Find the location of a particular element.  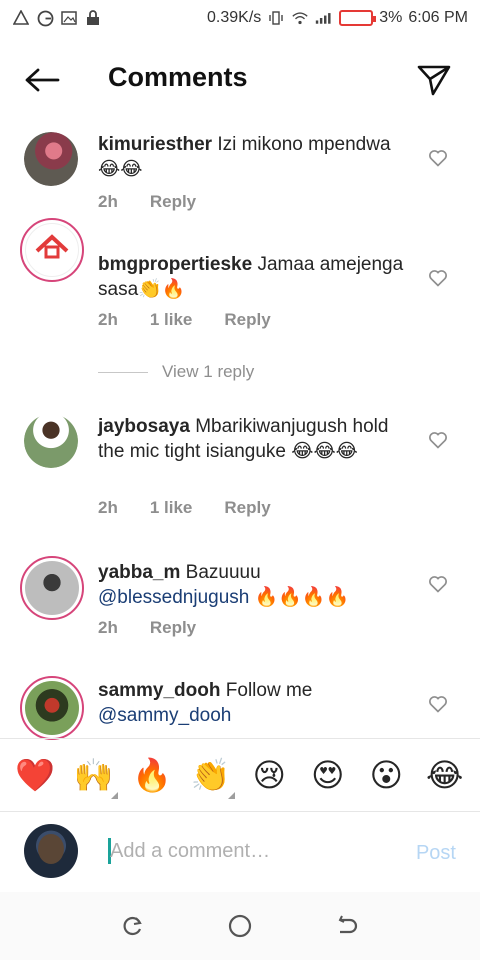

comment-username: yabba_m is located at coordinates (139, 572).